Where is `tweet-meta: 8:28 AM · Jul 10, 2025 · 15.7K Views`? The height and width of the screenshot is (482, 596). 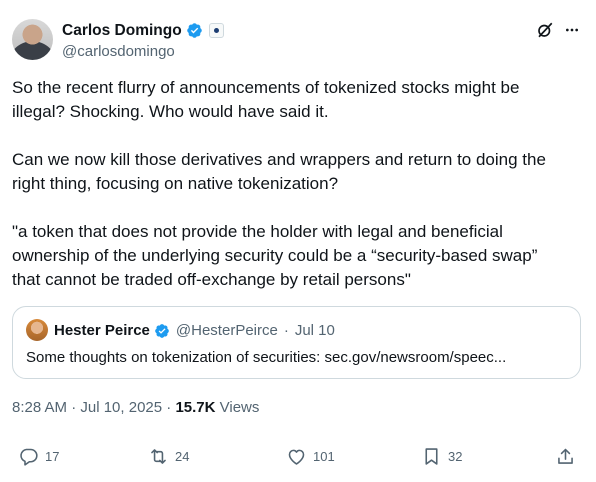
tweet-meta: 8:28 AM · Jul 10, 2025 · 15.7K Views is located at coordinates (135, 408).